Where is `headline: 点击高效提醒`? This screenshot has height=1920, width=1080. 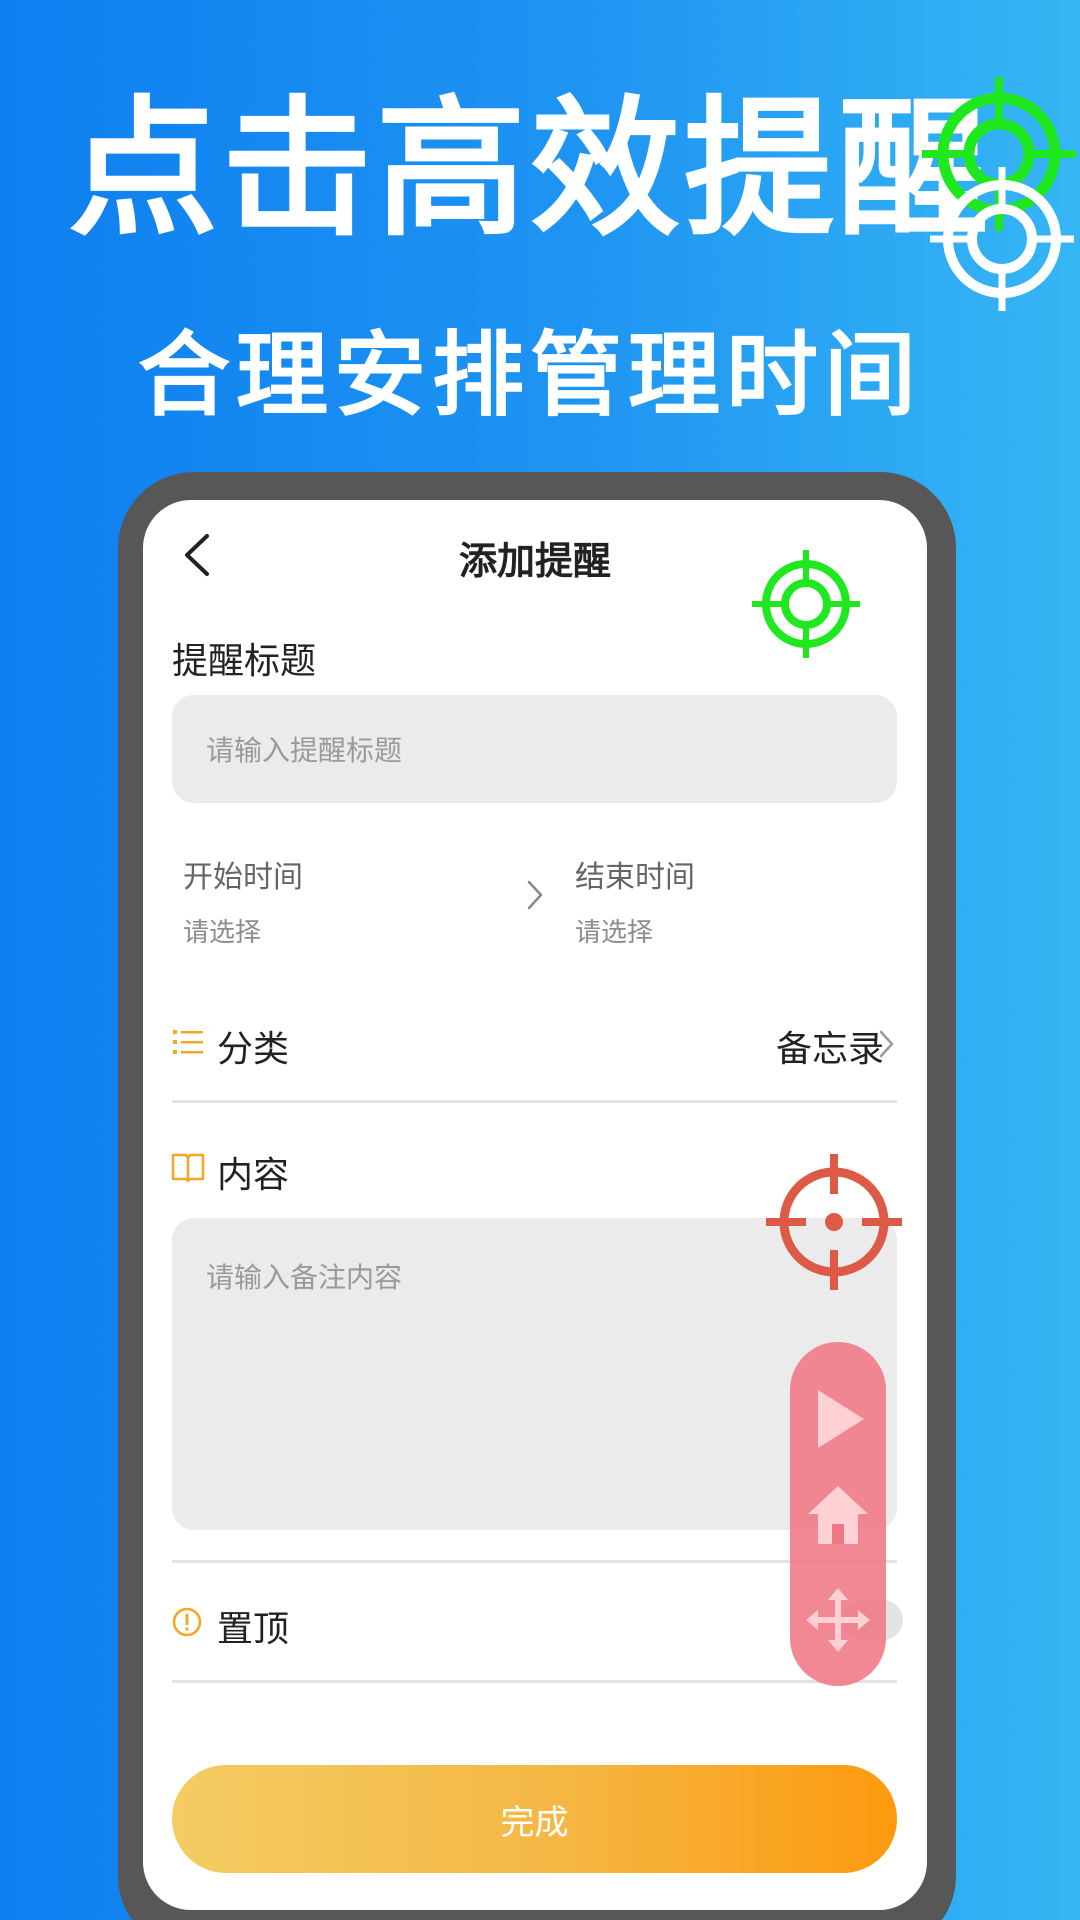
headline: 点击高效提醒 is located at coordinates (529, 170).